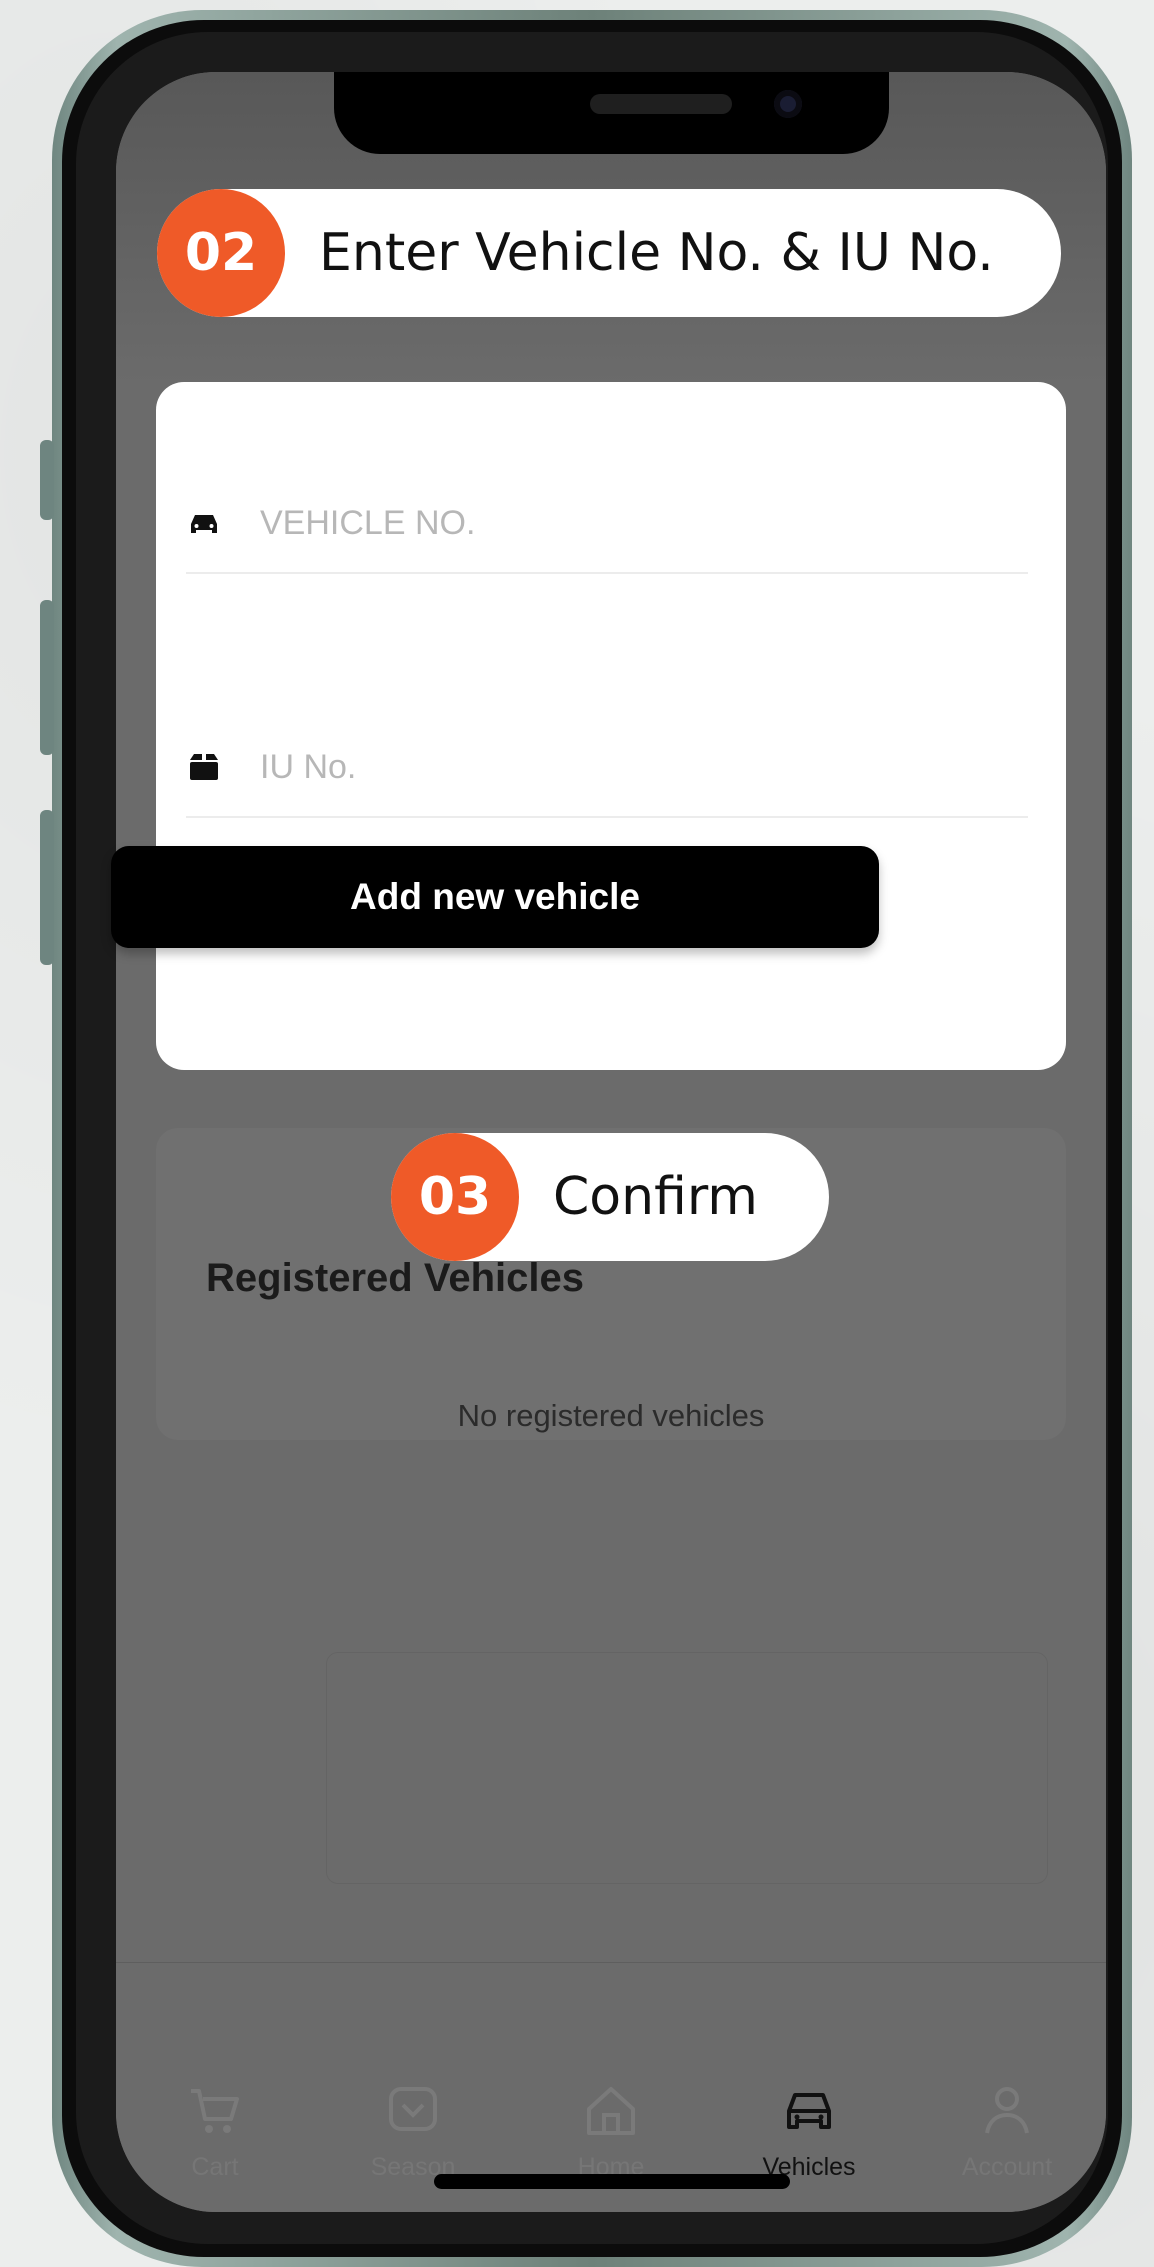 The width and height of the screenshot is (1154, 2267). What do you see at coordinates (687, 1768) in the screenshot?
I see `content-placeholder` at bounding box center [687, 1768].